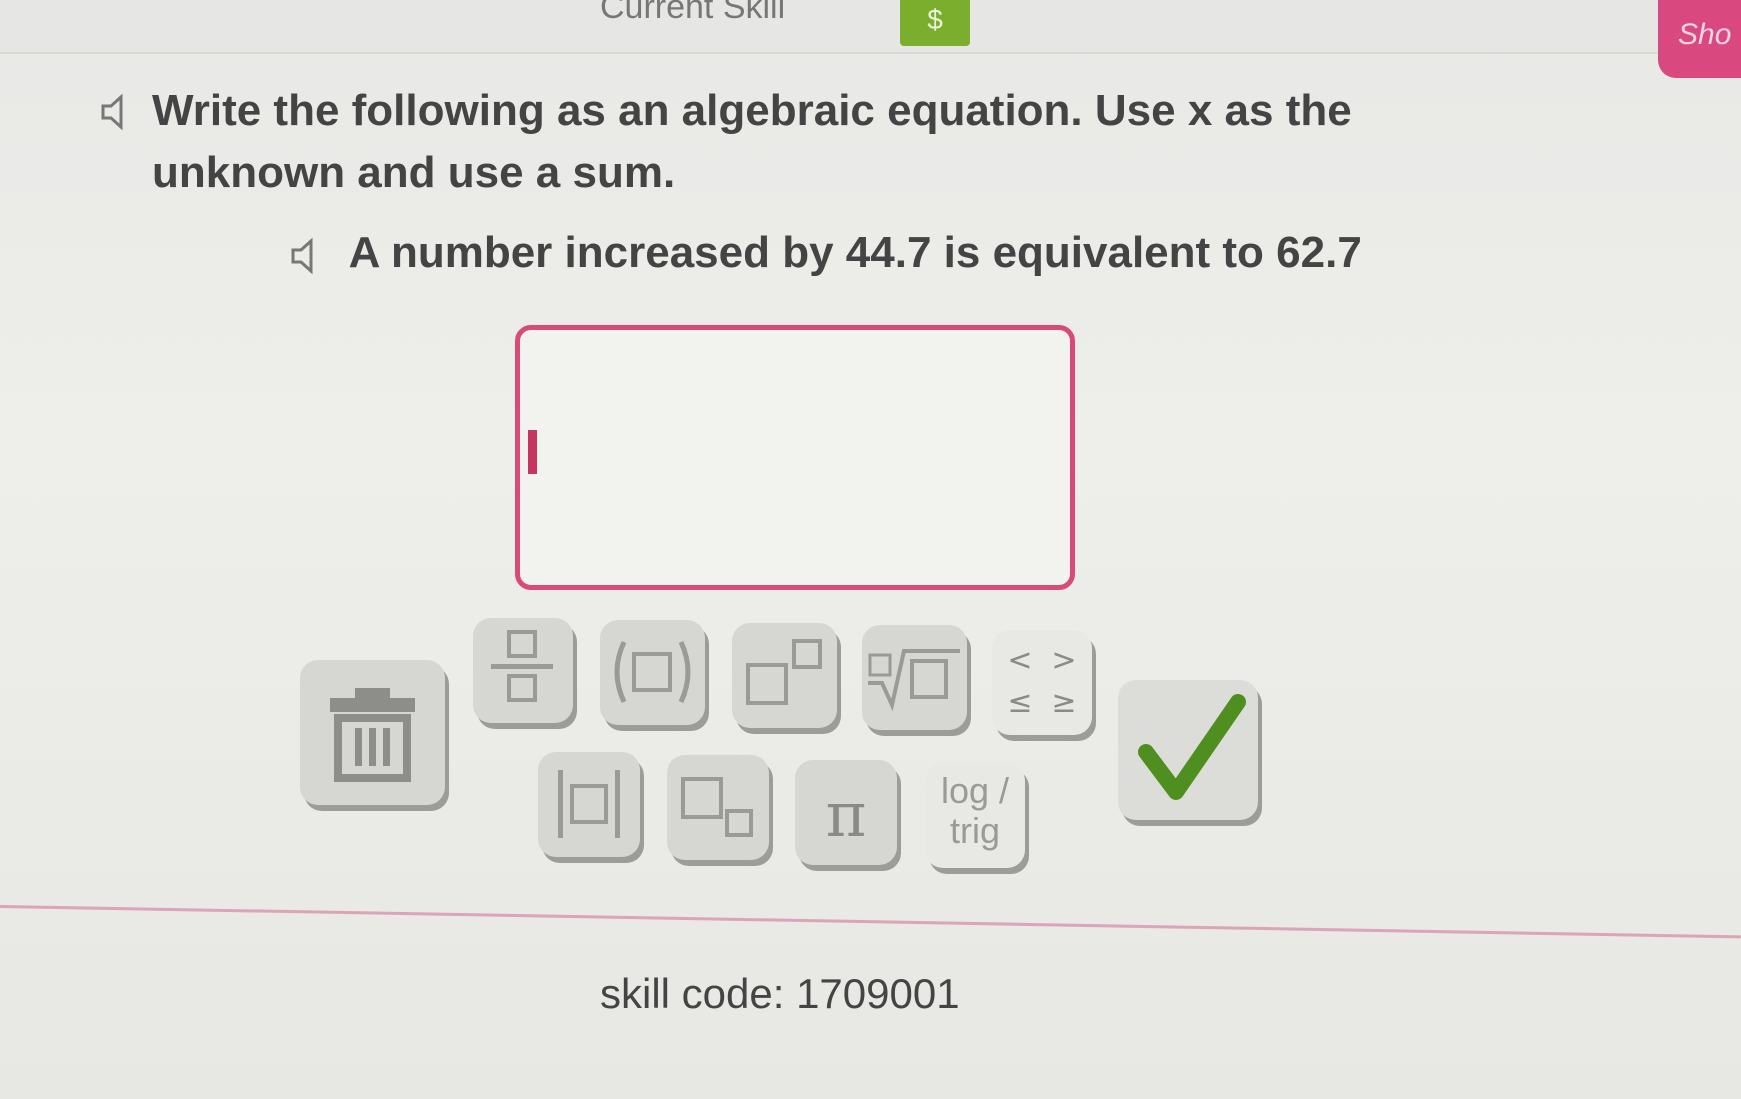 The image size is (1741, 1099). I want to click on pi-button: π, so click(846, 812).